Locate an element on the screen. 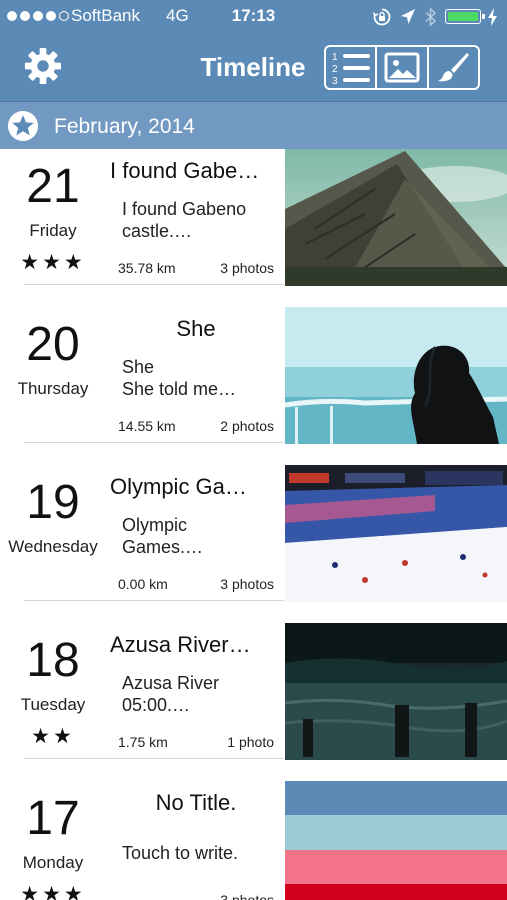 The width and height of the screenshot is (507, 900). entry-rating-stars: ★★ is located at coordinates (53, 736).